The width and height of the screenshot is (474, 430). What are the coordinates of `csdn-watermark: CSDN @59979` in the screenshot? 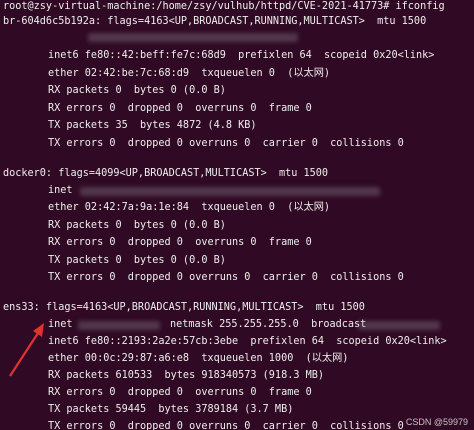 It's located at (436, 422).